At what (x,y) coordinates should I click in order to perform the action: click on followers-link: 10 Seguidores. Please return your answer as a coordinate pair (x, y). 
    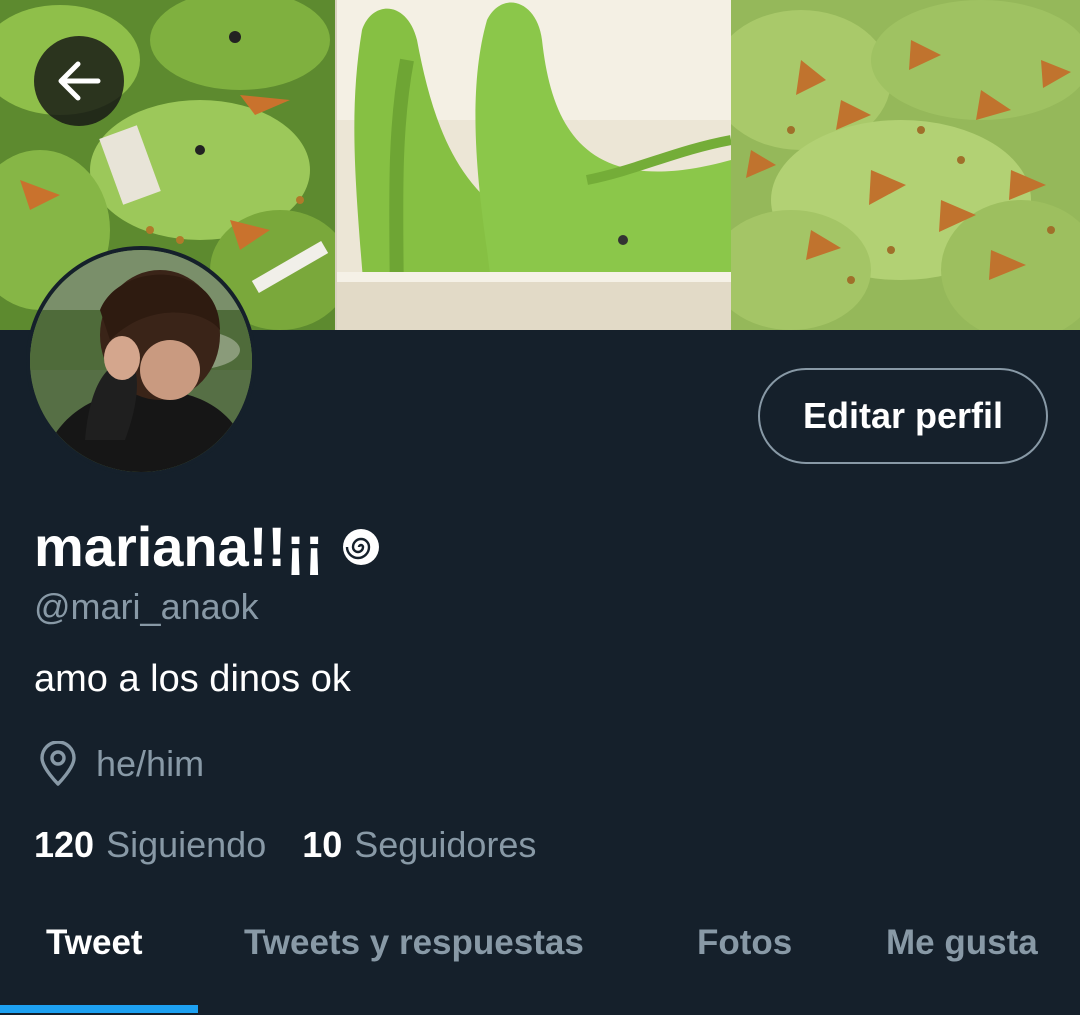
    Looking at the image, I should click on (419, 845).